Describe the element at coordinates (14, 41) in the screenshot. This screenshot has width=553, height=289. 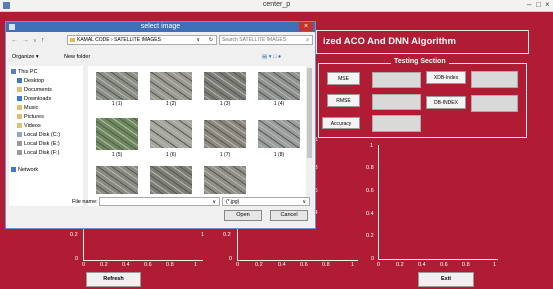
I see `back-arrow-icon: ←` at that location.